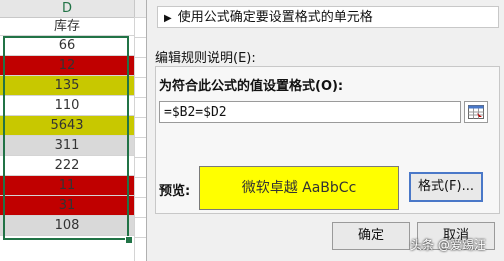 Image resolution: width=504 pixels, height=261 pixels. Describe the element at coordinates (67, 86) in the screenshot. I see `data-cell: 135` at that location.